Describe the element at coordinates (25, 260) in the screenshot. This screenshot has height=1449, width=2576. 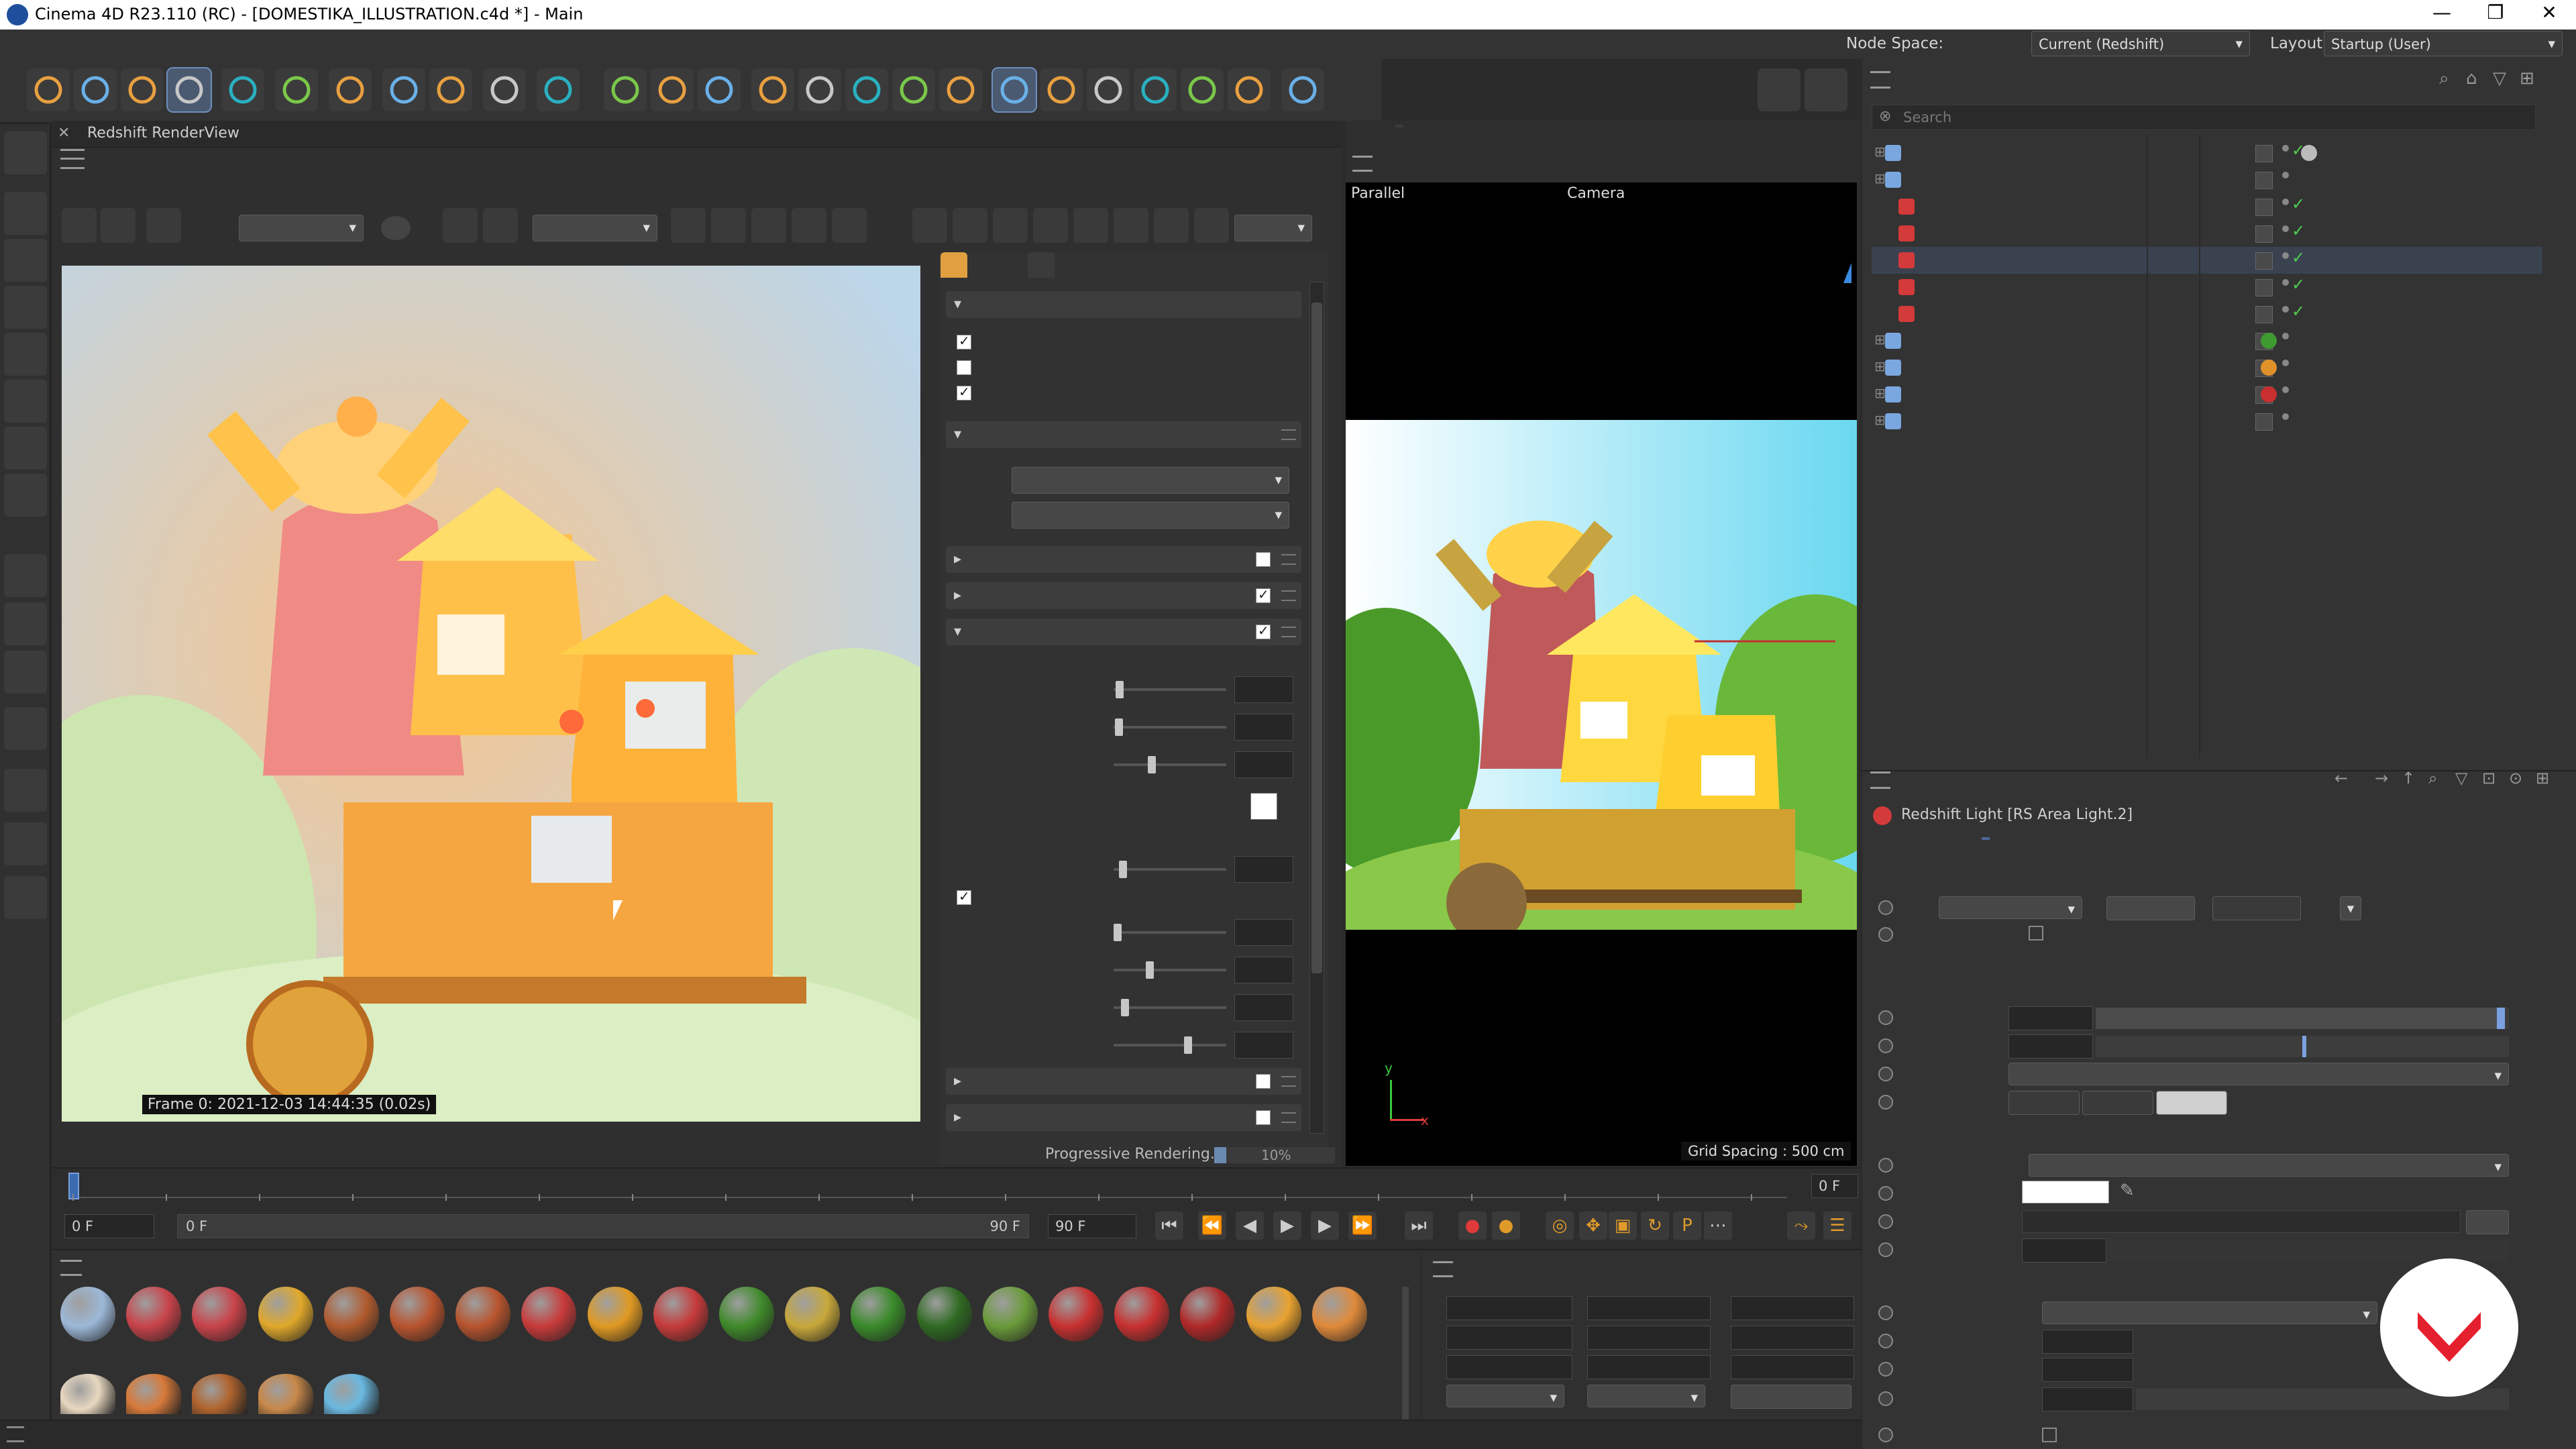
I see `texture-mode-icon` at that location.